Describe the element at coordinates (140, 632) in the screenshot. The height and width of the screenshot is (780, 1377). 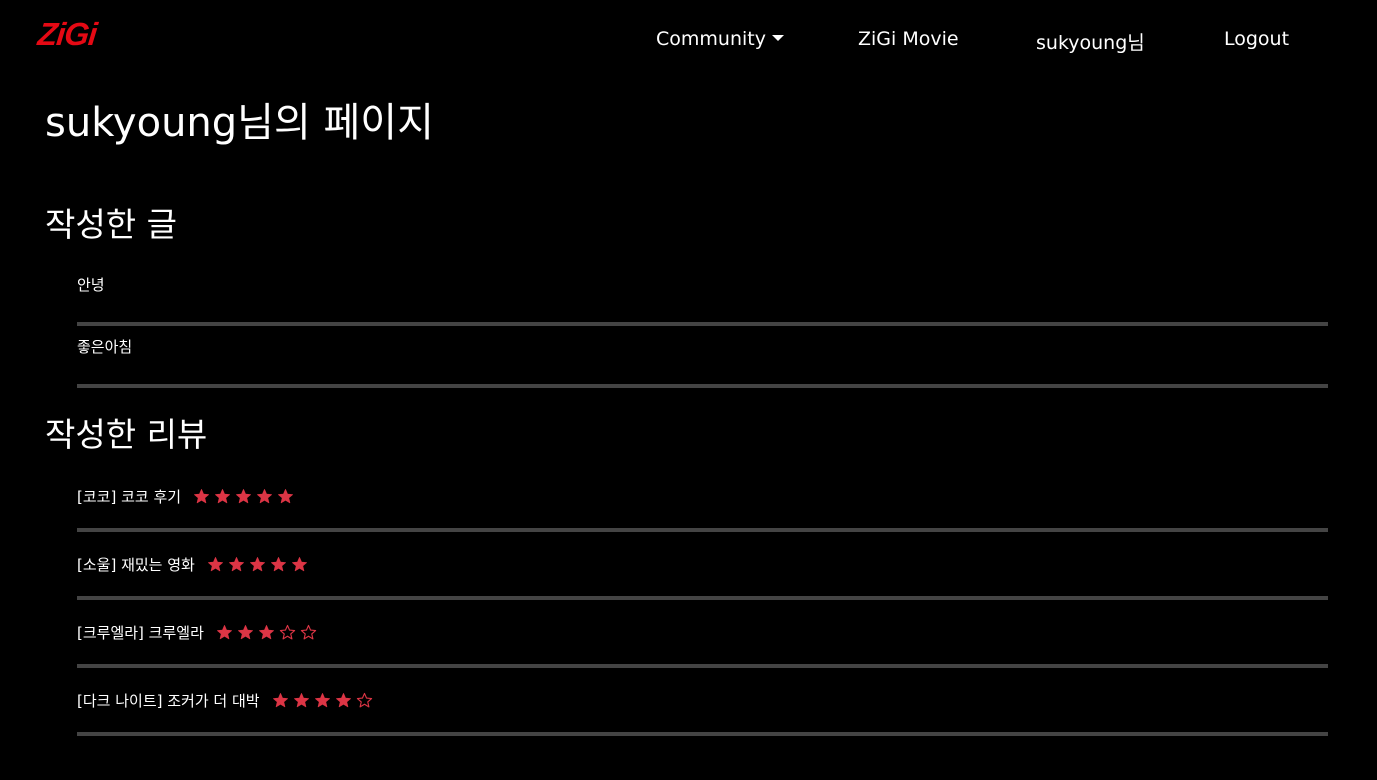
I see `review-text: [크루엘라] 크루엘라` at that location.